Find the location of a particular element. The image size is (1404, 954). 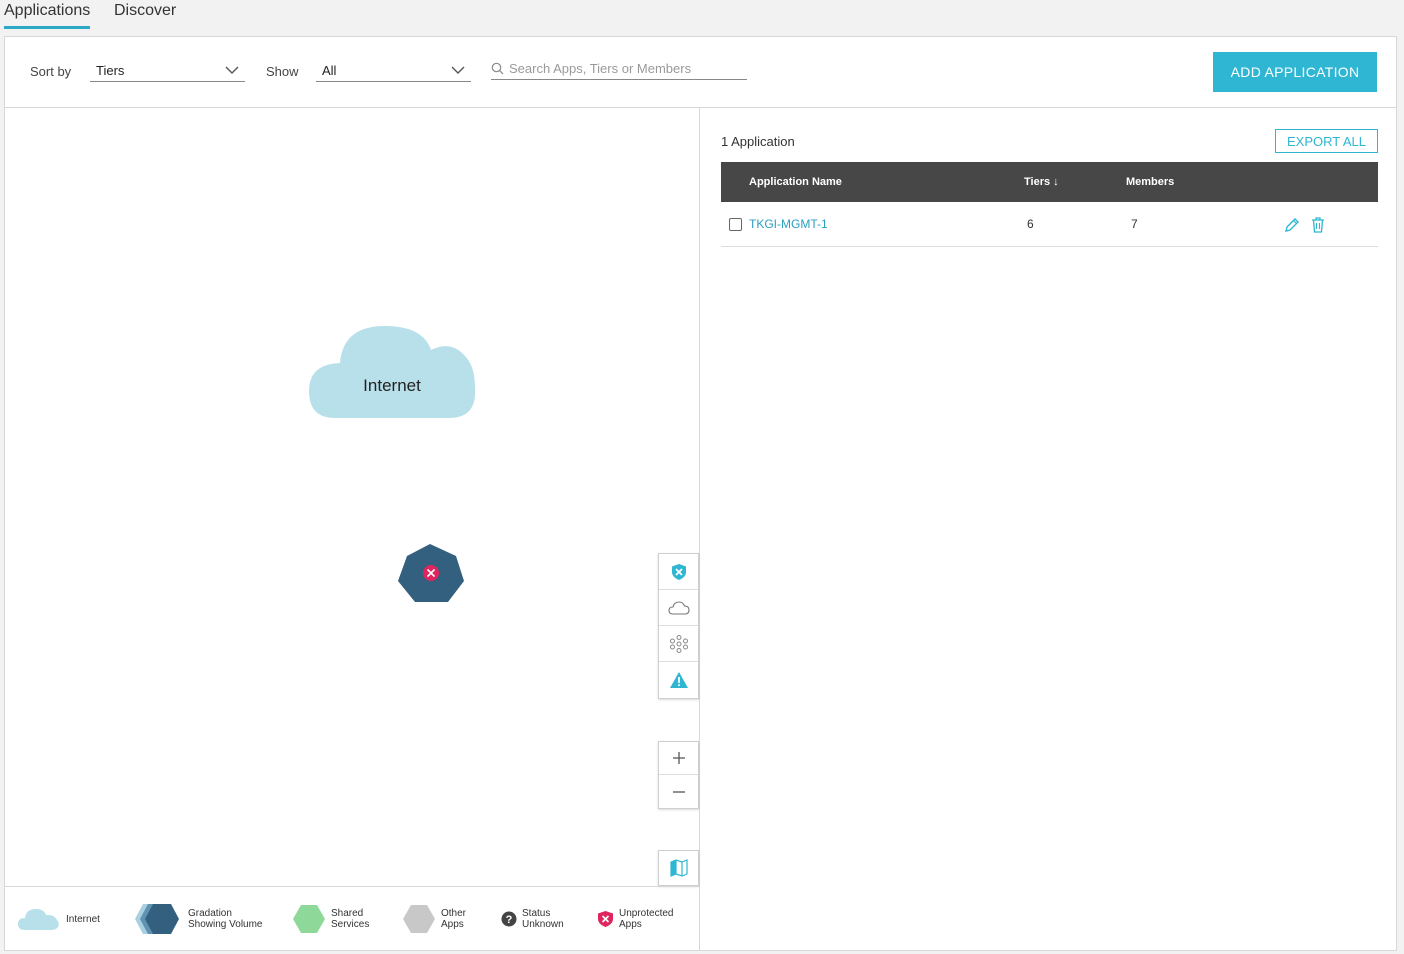

legend-internet: Internet is located at coordinates (58, 919).